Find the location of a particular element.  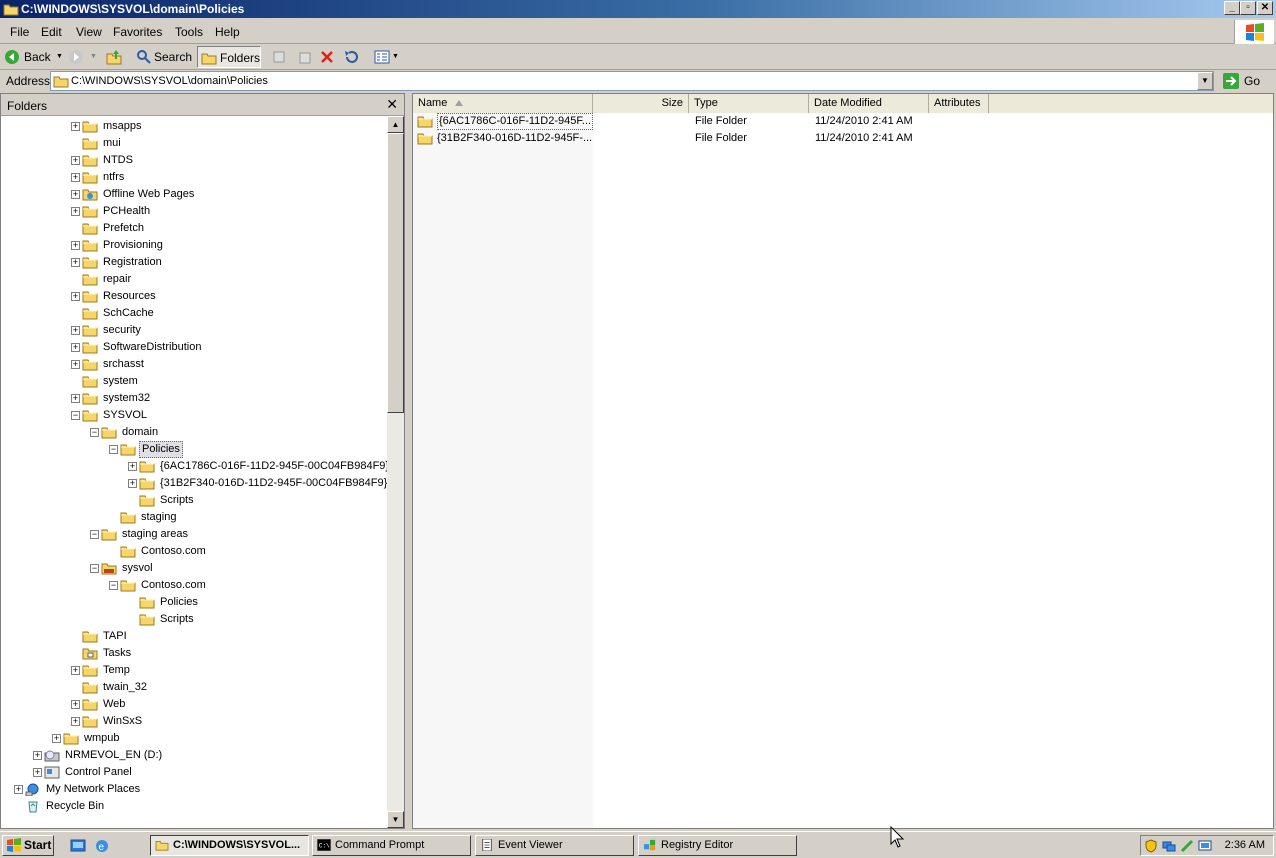

menu-favorites: Favorites is located at coordinates (137, 32).